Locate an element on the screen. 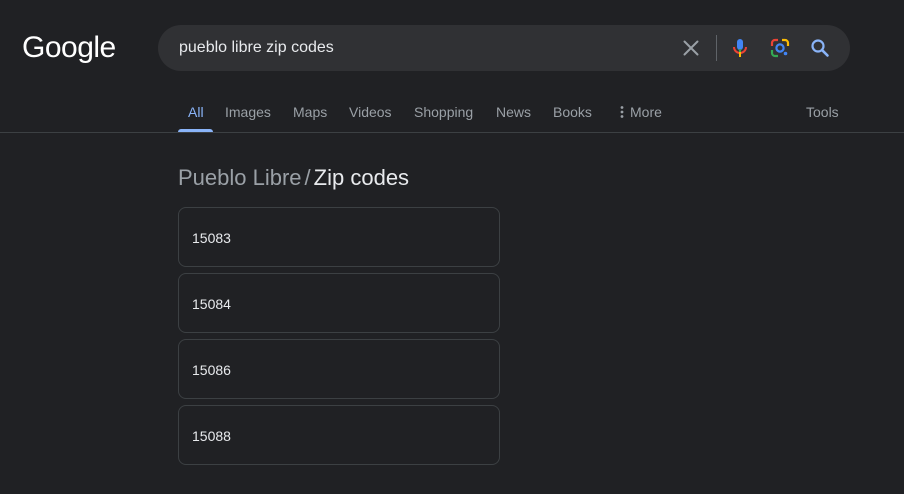 This screenshot has height=494, width=904. breadcrumb-parent: Pueblo Libre is located at coordinates (240, 177).